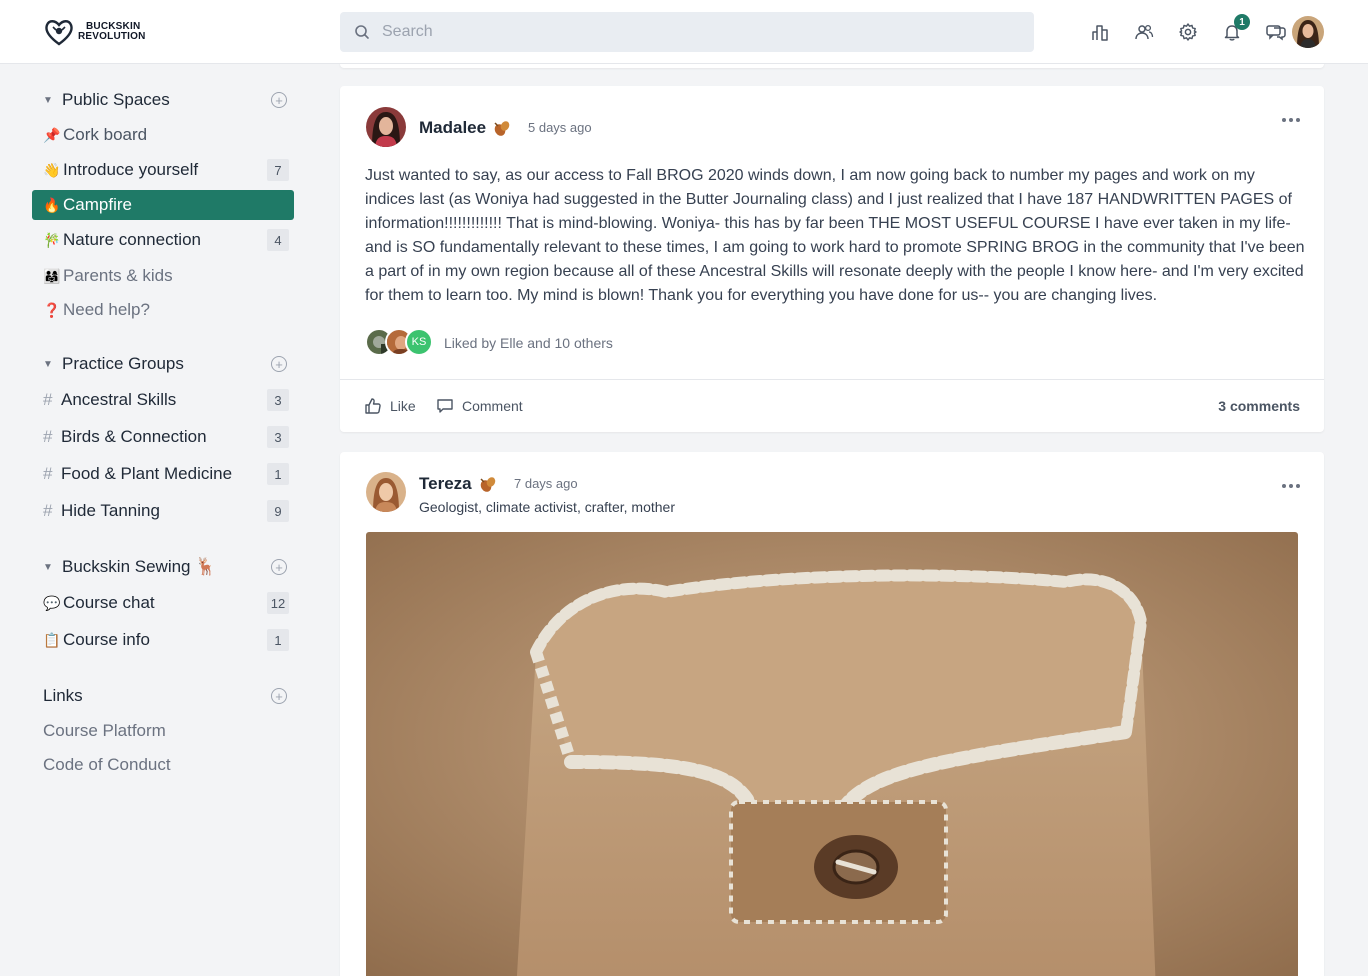 Image resolution: width=1368 pixels, height=976 pixels. Describe the element at coordinates (445, 406) in the screenshot. I see `comment-icon` at that location.